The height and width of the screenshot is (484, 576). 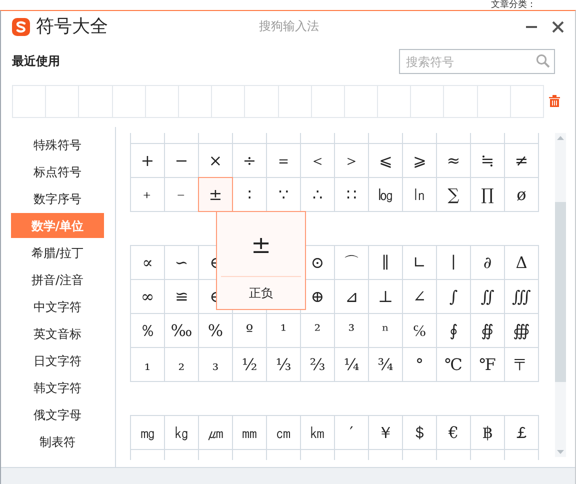 What do you see at coordinates (453, 296) in the screenshot?
I see `symbol-cell: ∫` at bounding box center [453, 296].